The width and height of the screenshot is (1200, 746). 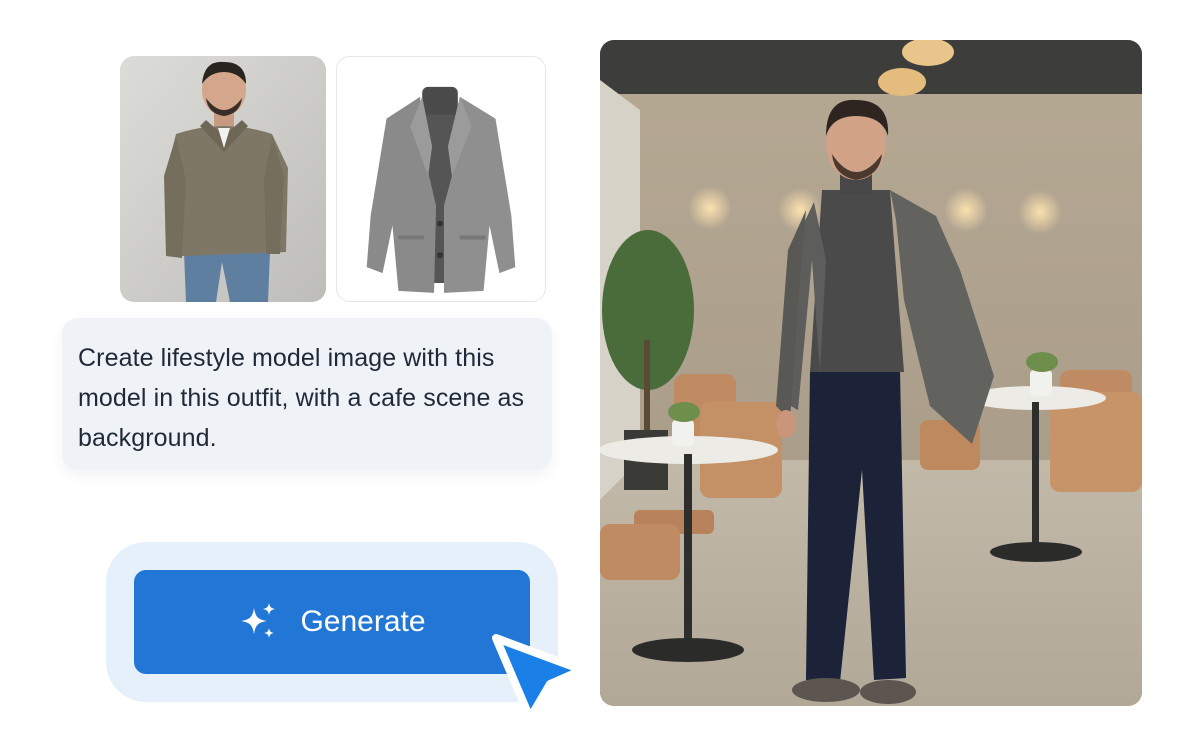 I want to click on model-image-thumbnail, so click(x=223, y=179).